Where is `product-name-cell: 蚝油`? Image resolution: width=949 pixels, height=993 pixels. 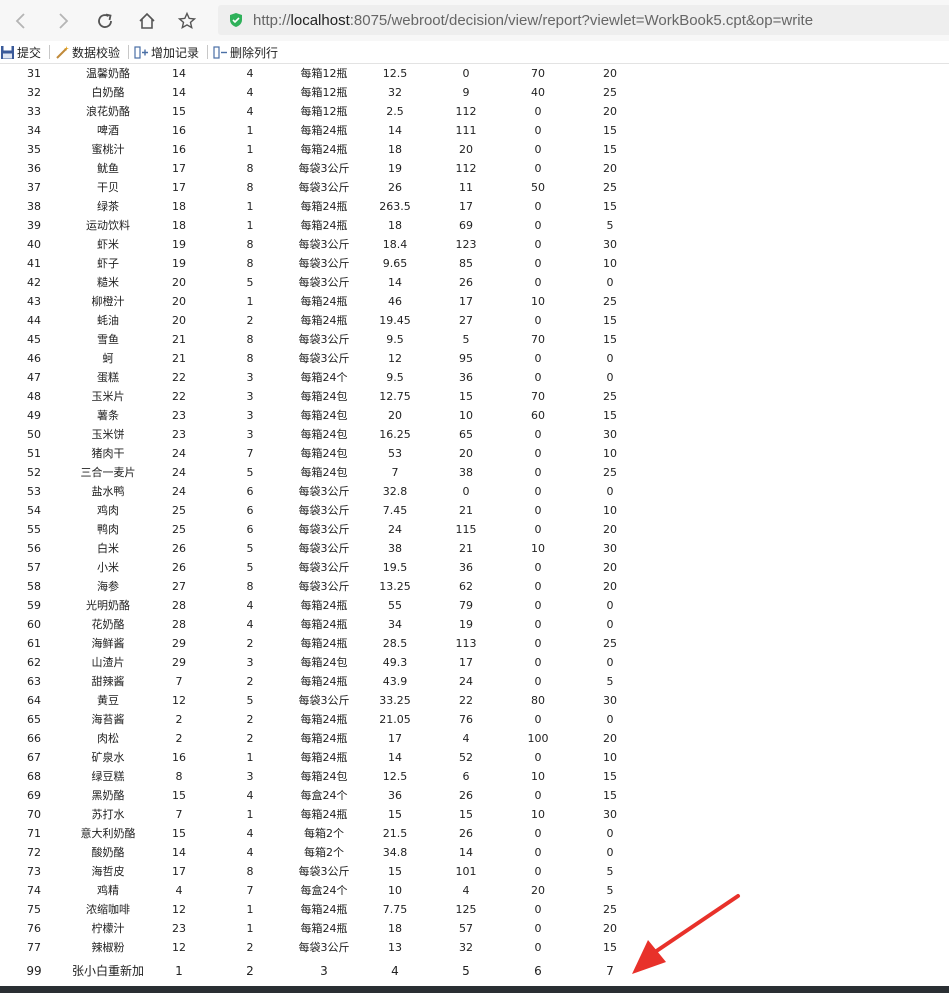 product-name-cell: 蚝油 is located at coordinates (108, 320).